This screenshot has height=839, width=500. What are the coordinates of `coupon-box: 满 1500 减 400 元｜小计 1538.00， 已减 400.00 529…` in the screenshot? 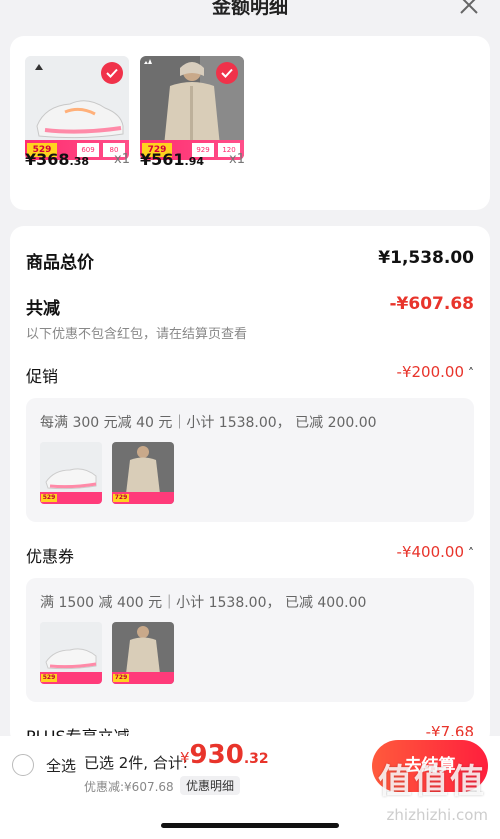 It's located at (250, 640).